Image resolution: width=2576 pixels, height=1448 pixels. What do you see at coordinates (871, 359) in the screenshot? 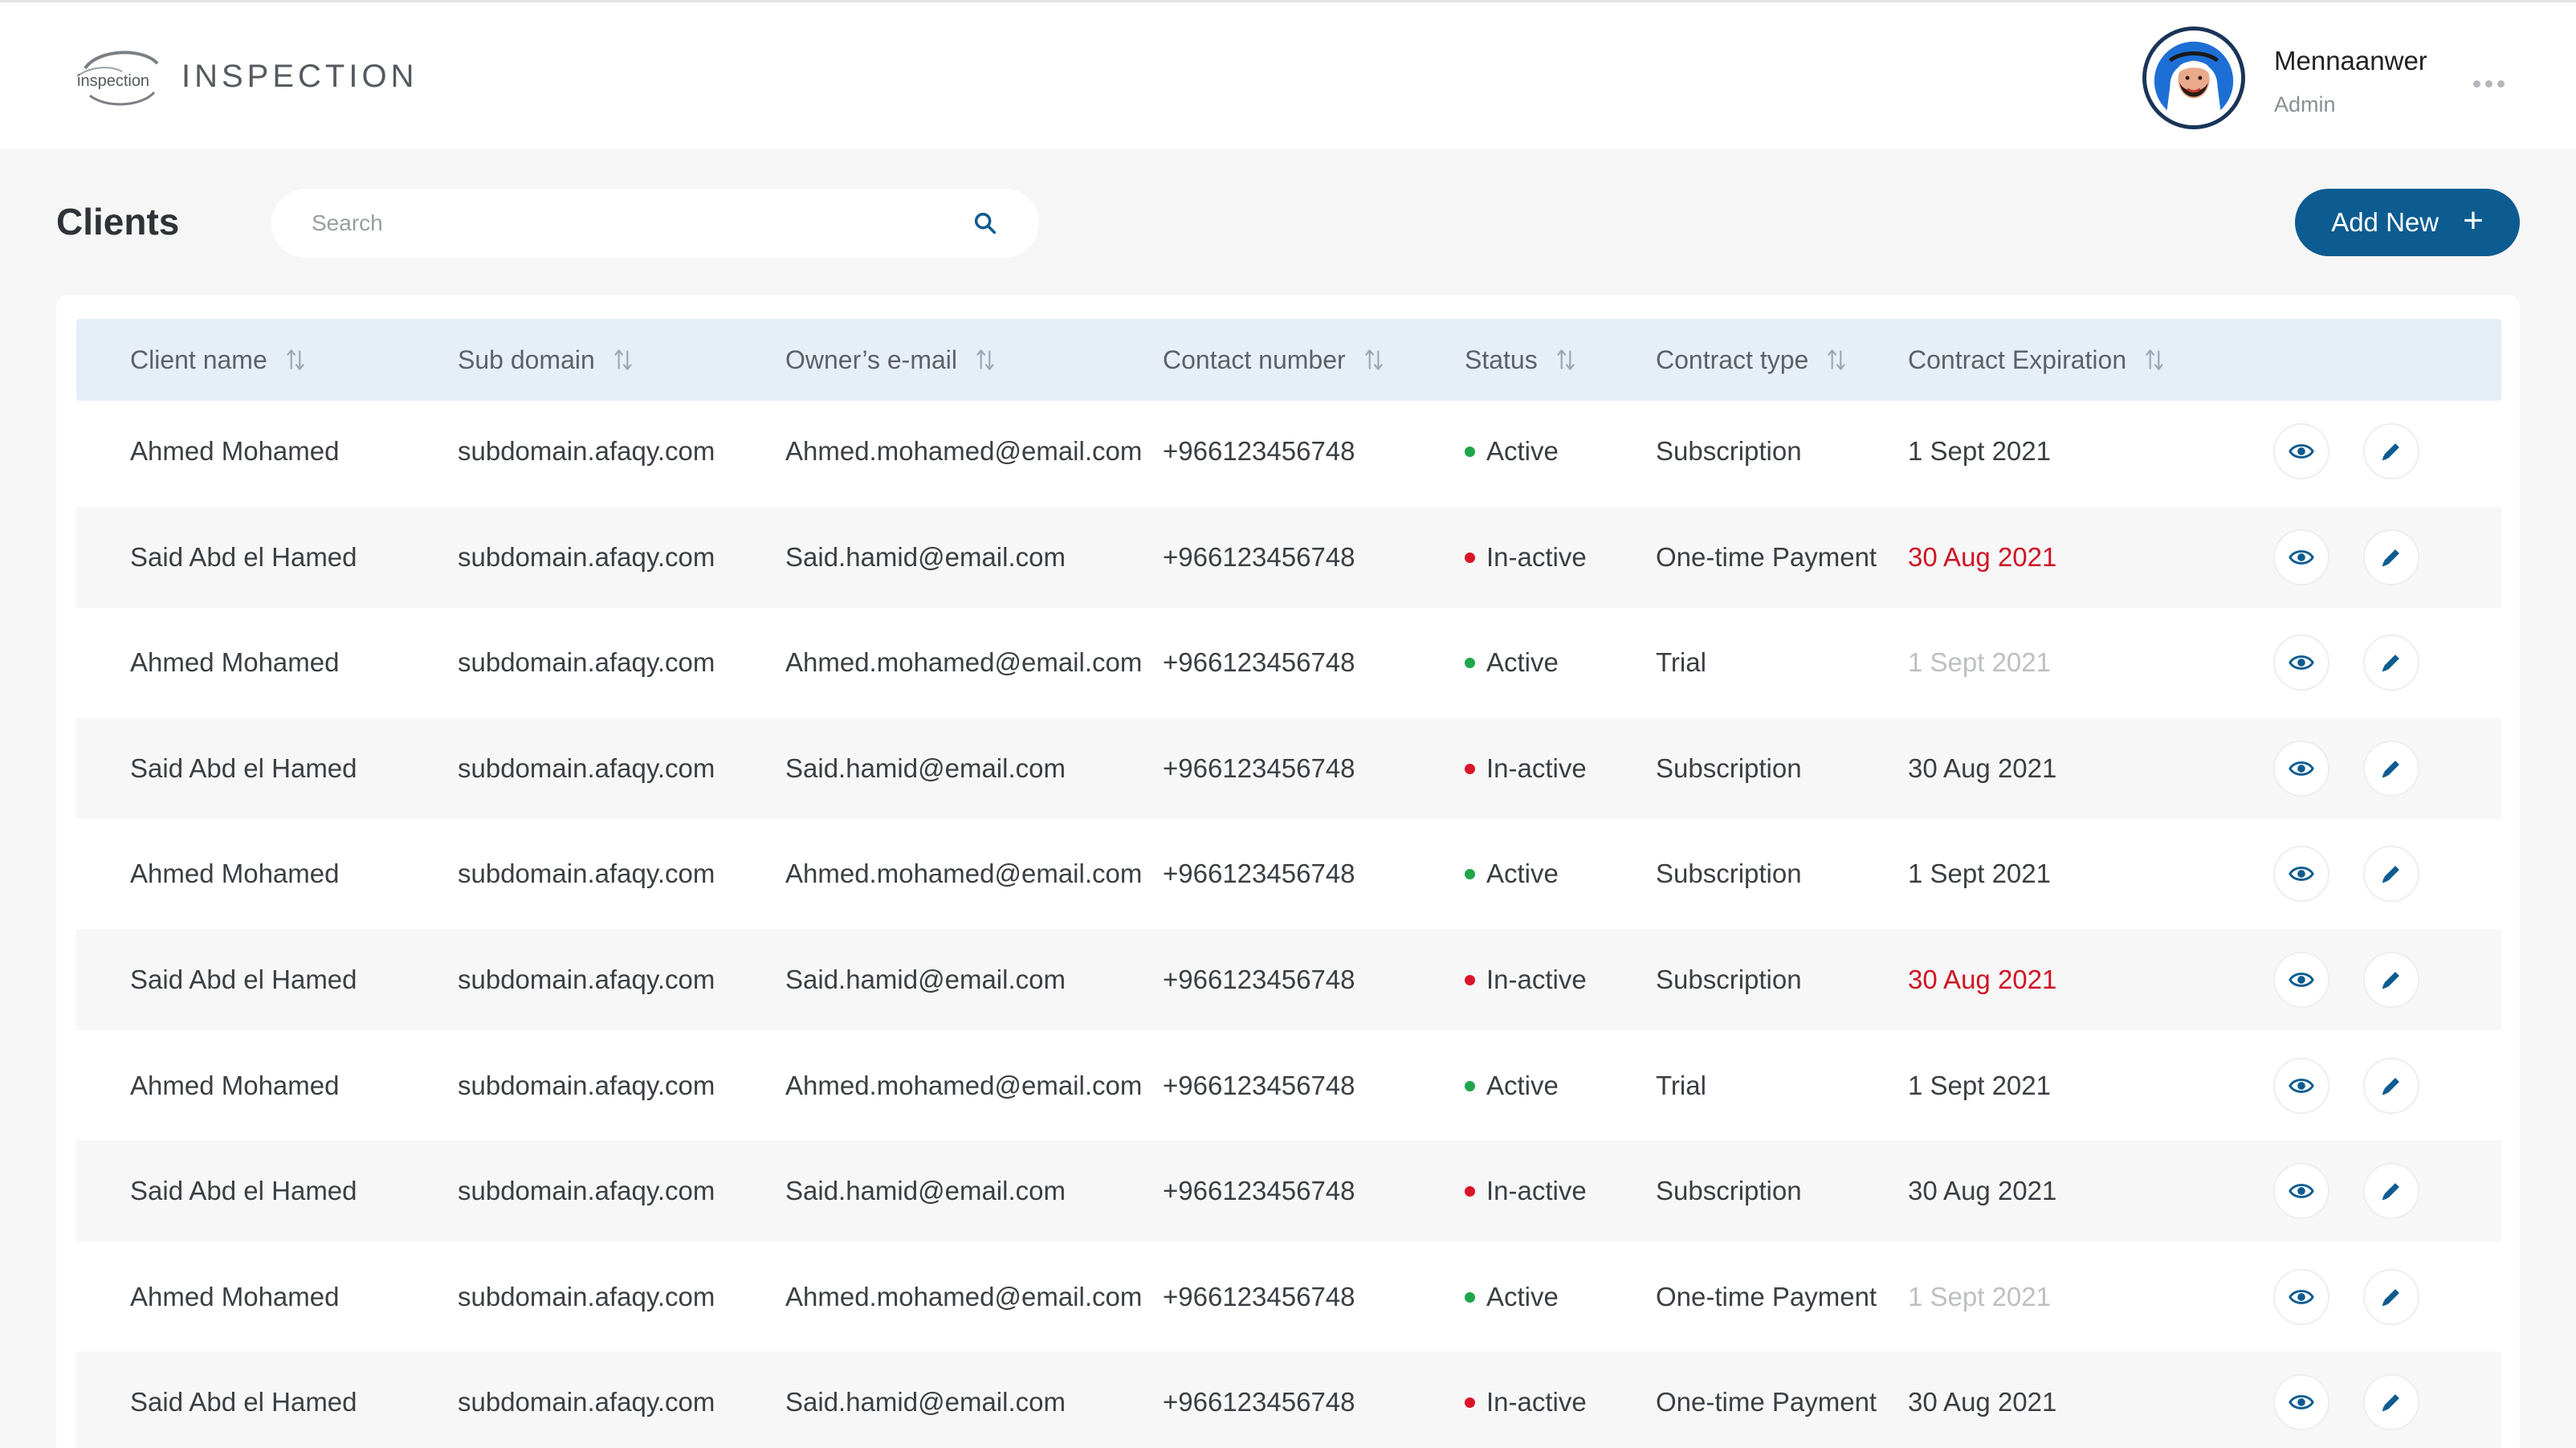
I see `column-header-label: Owner’s e-mail` at bounding box center [871, 359].